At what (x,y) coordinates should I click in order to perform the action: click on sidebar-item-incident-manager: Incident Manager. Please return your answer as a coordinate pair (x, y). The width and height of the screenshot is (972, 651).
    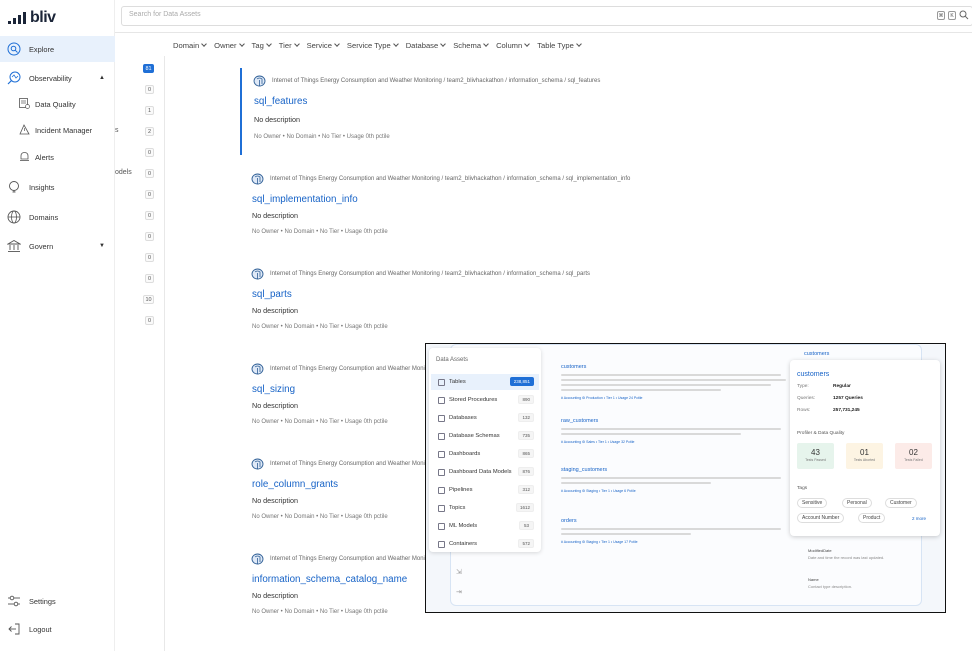
    Looking at the image, I should click on (57, 130).